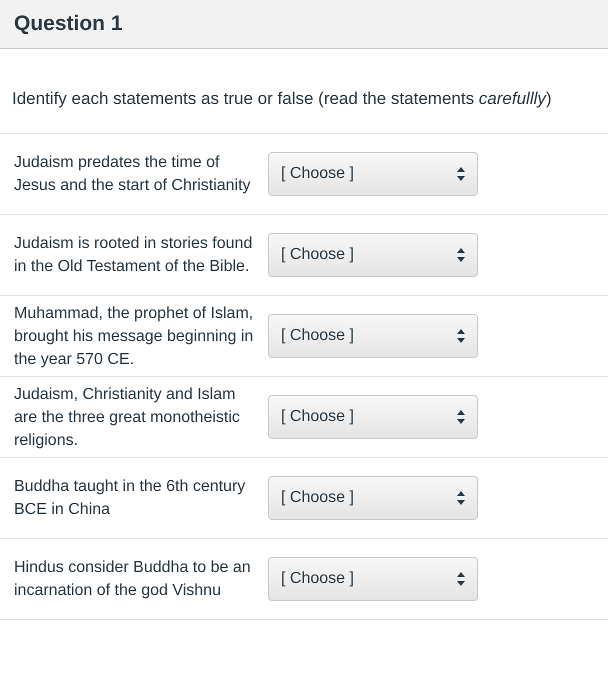 The image size is (608, 700). I want to click on statement-text: Judaism, Christianity and Islam are the three great monotheistic religions., so click(127, 417).